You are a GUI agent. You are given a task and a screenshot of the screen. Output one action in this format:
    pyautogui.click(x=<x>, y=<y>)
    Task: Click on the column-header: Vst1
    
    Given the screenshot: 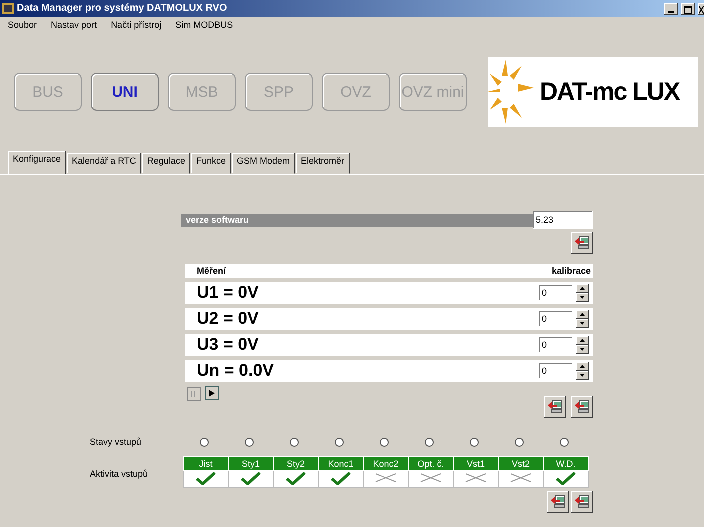 What is the action you would take?
    pyautogui.click(x=476, y=463)
    